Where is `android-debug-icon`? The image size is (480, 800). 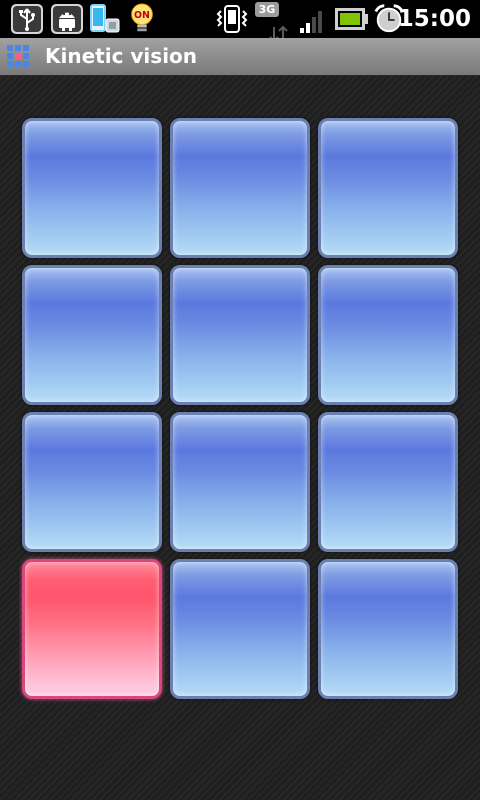 android-debug-icon is located at coordinates (67, 19).